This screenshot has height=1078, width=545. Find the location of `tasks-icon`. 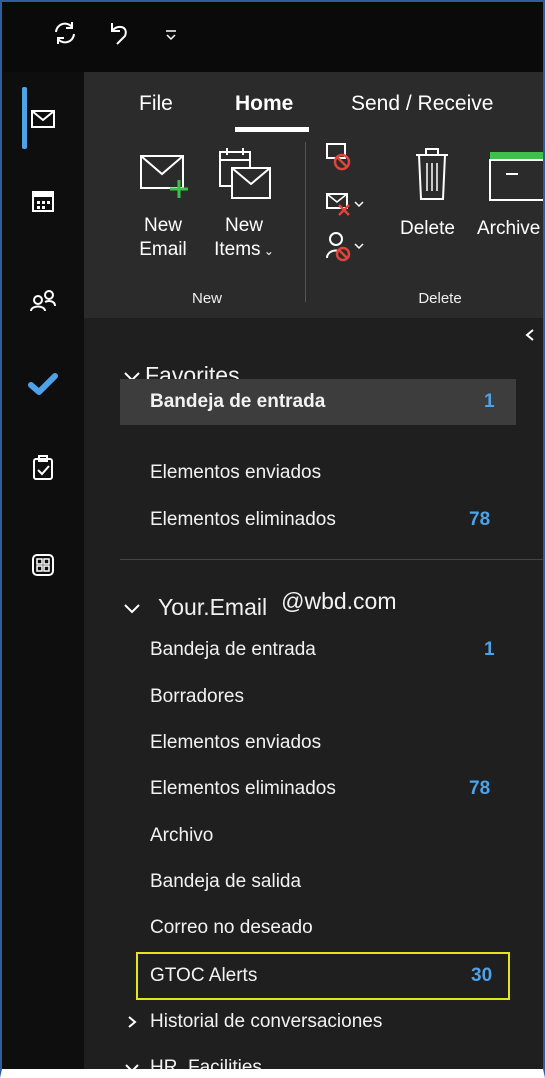

tasks-icon is located at coordinates (43, 467).